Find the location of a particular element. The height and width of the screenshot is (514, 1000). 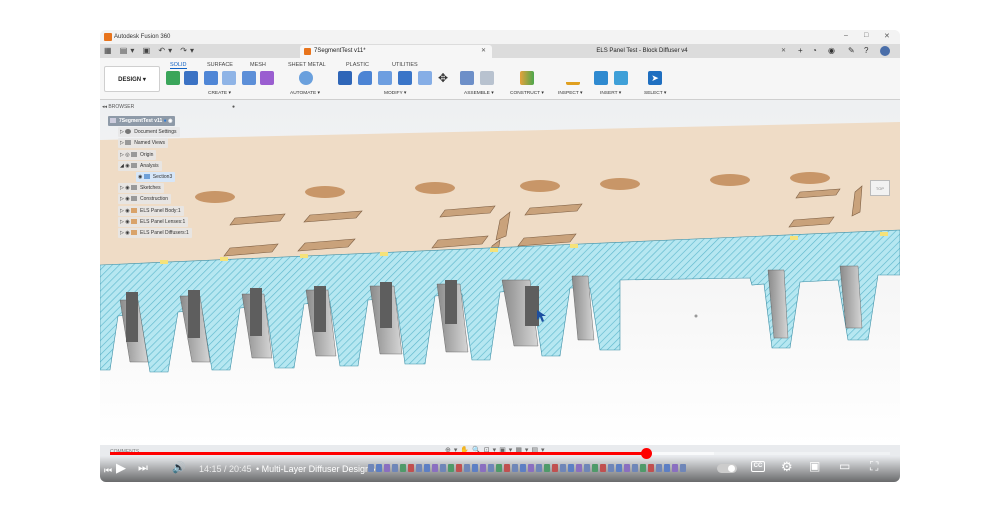

measure-icon is located at coordinates (573, 78).